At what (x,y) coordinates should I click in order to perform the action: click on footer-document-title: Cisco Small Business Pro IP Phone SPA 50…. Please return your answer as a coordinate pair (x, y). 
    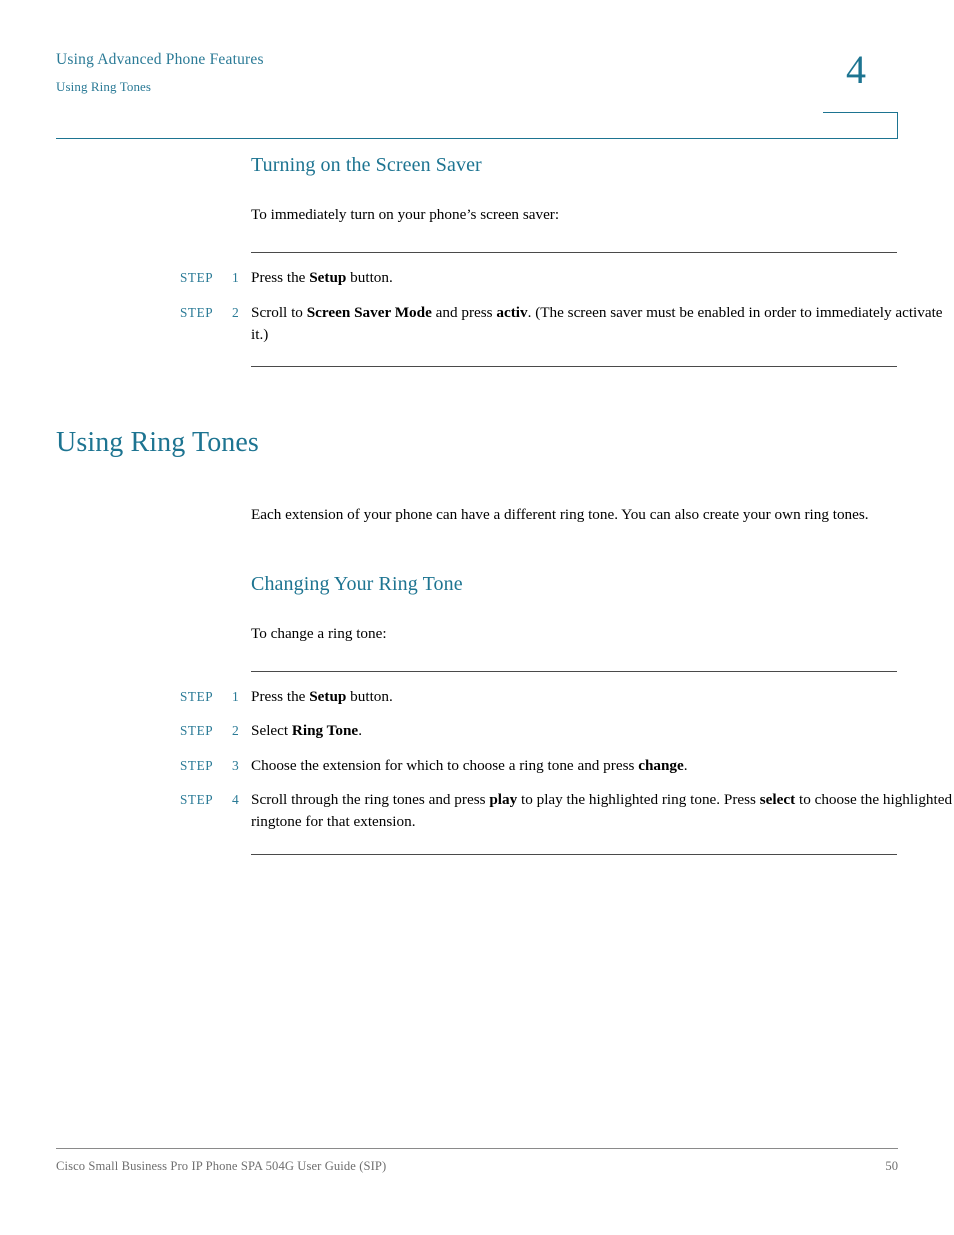
    Looking at the image, I should click on (221, 1166).